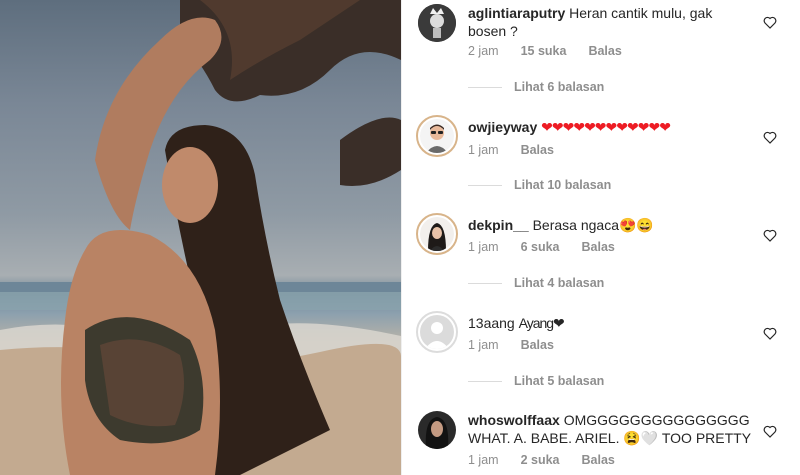 The image size is (800, 475). Describe the element at coordinates (502, 127) in the screenshot. I see `comment-username: owjieyway` at that location.